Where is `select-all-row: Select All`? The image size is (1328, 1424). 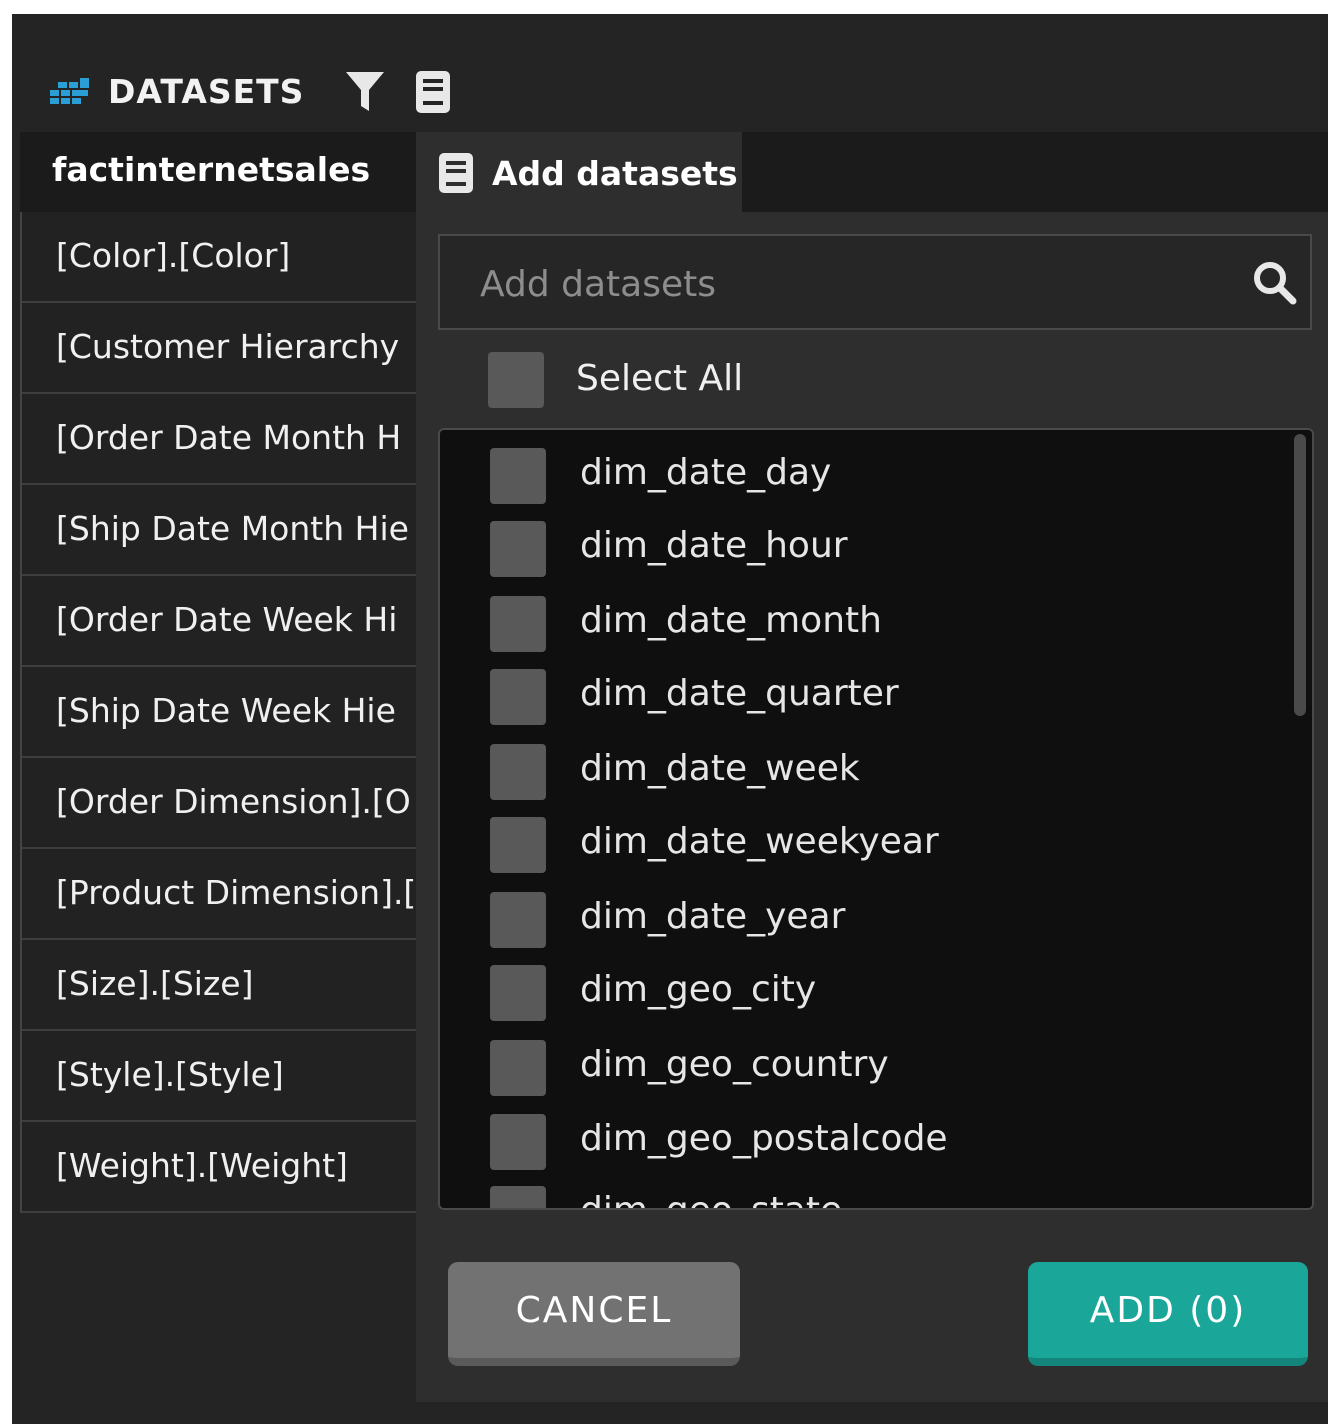 select-all-row: Select All is located at coordinates (688, 380).